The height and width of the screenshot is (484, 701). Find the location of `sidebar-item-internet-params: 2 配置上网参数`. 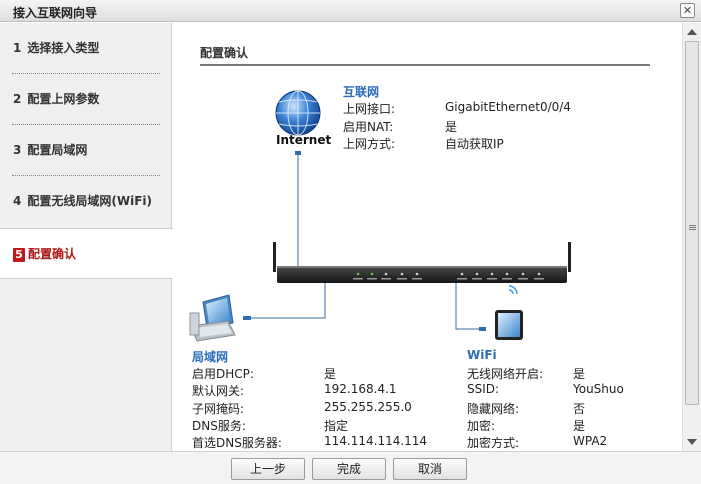

sidebar-item-internet-params: 2 配置上网参数 is located at coordinates (86, 99).